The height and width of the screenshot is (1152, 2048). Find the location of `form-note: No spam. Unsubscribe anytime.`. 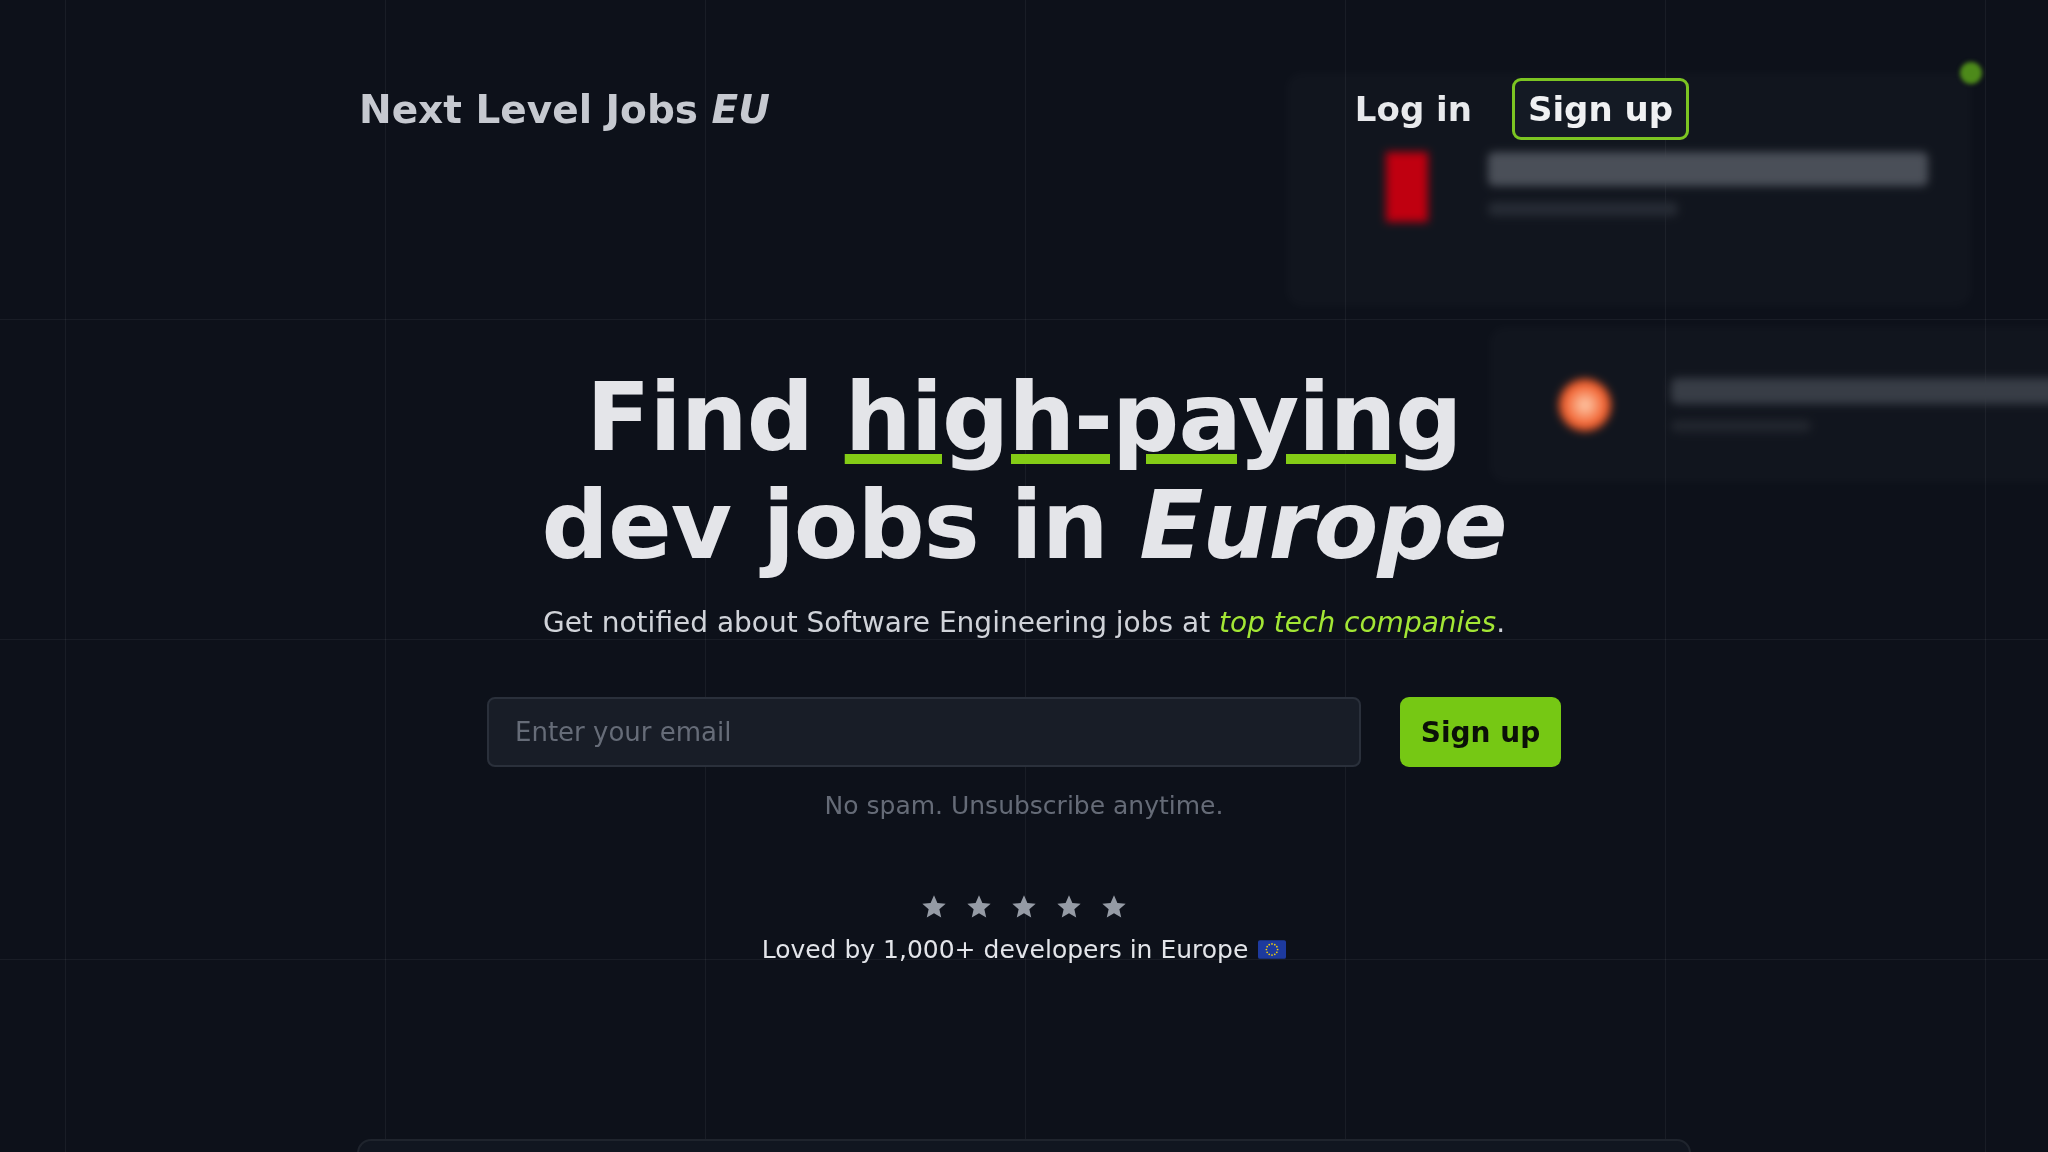

form-note: No spam. Unsubscribe anytime. is located at coordinates (1024, 805).